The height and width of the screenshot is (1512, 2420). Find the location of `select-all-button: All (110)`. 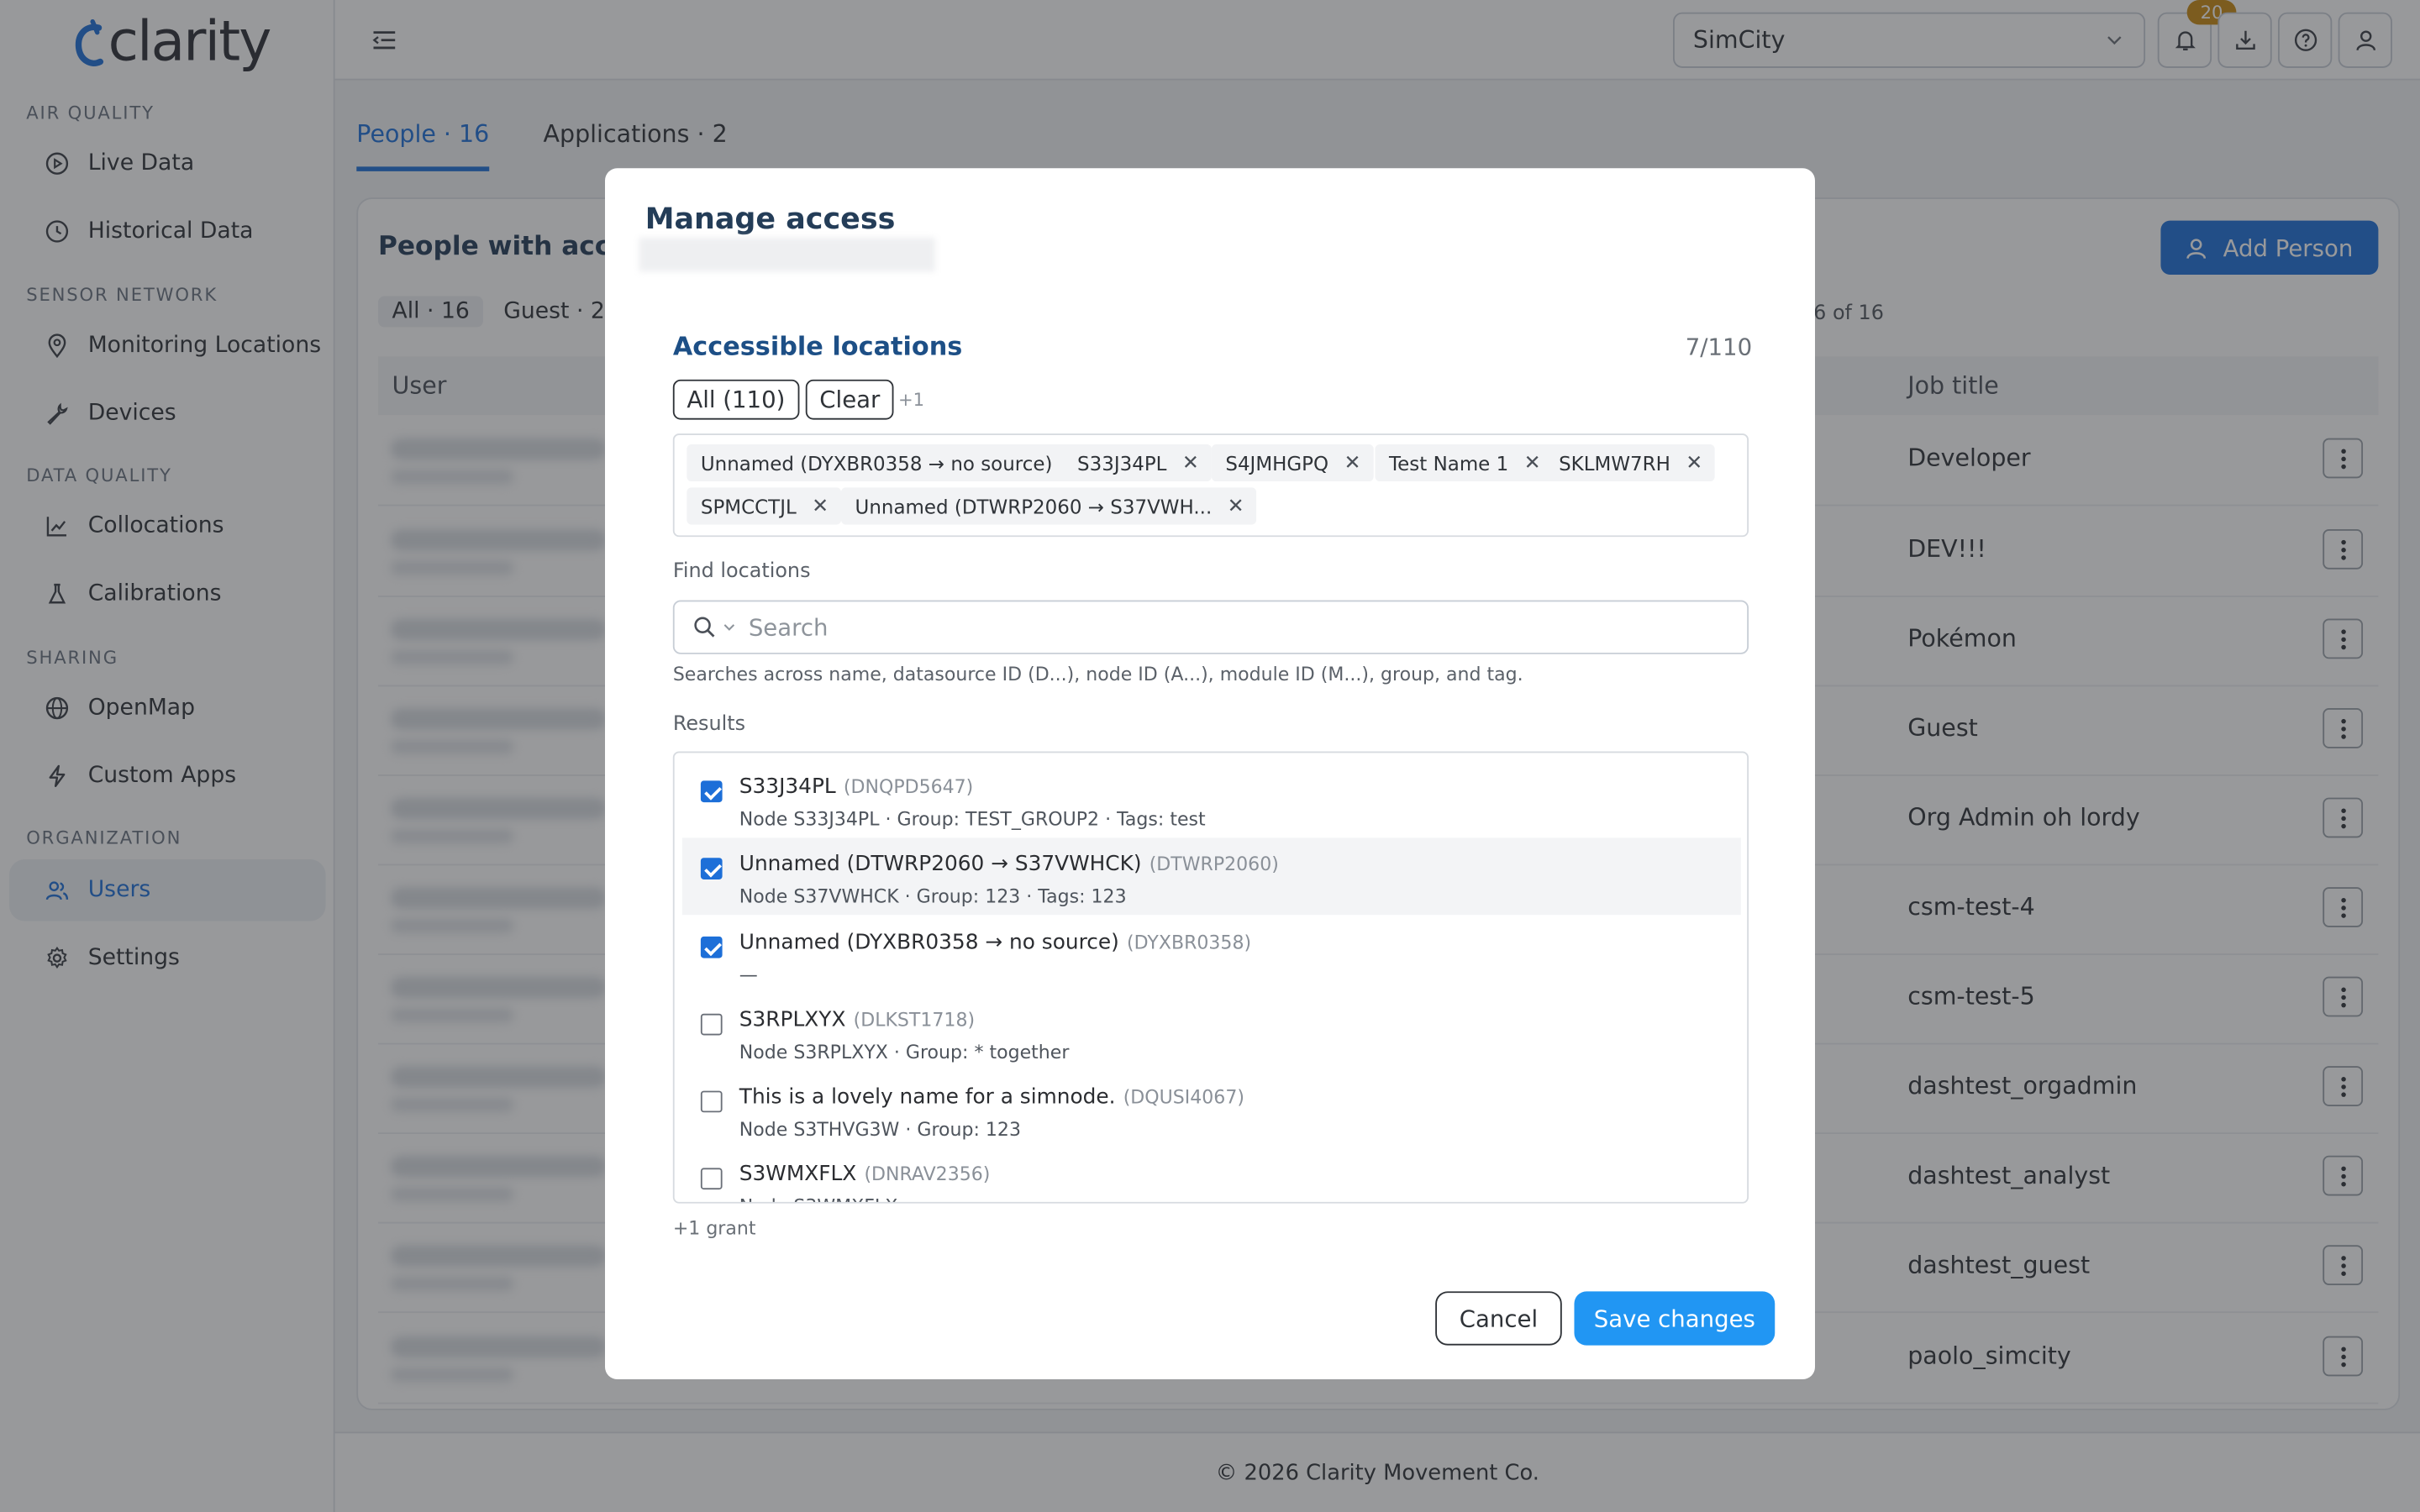

select-all-button: All (110) is located at coordinates (735, 399).